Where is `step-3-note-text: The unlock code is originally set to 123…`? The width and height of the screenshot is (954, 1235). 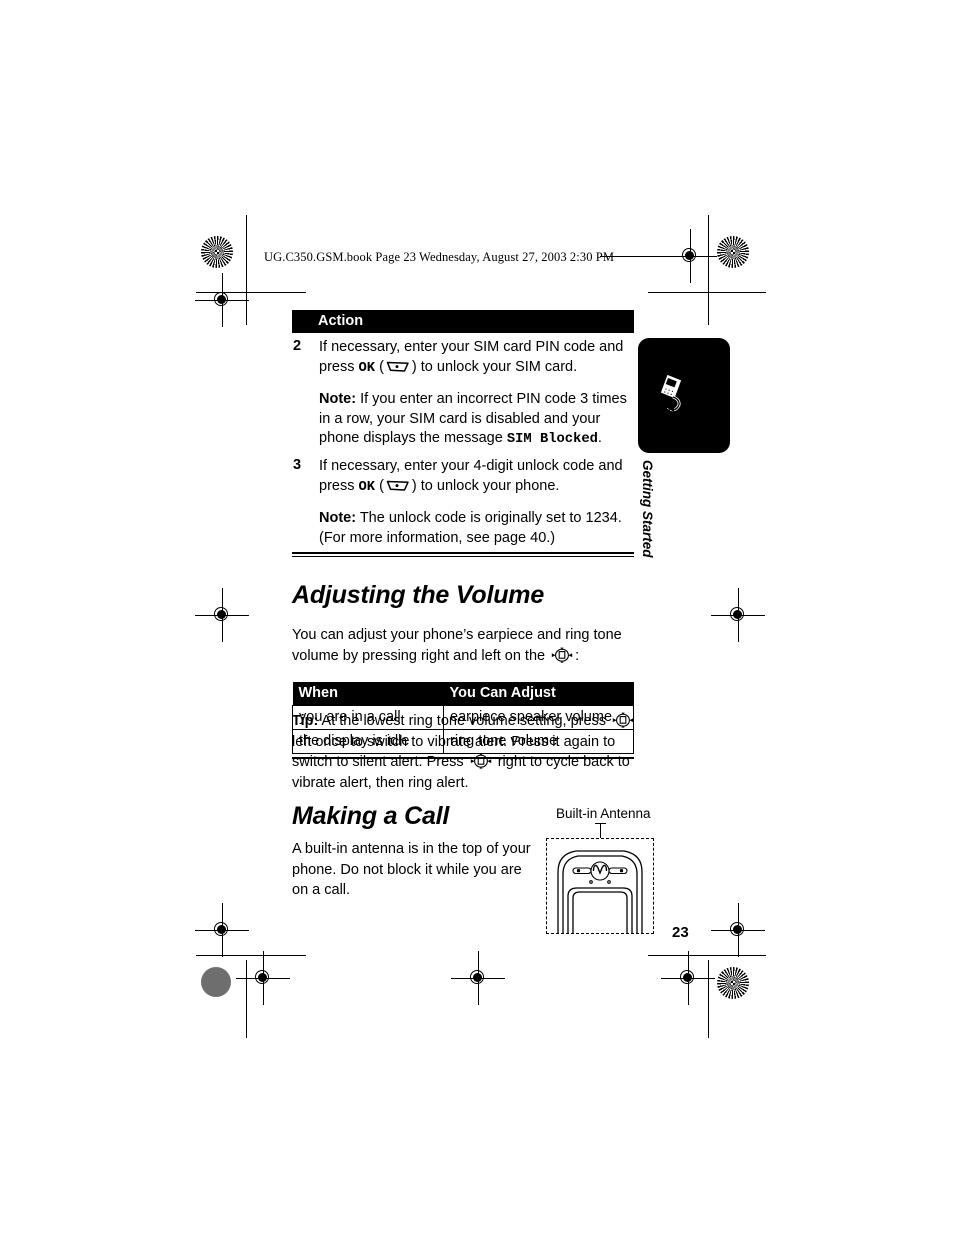 step-3-note-text: The unlock code is originally set to 123… is located at coordinates (470, 528).